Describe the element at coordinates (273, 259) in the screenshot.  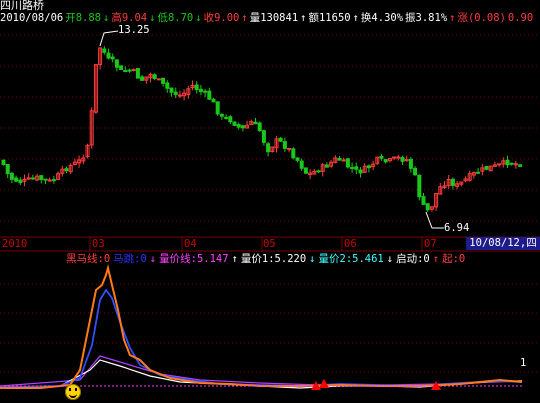
I see `indicator-field-5: 量价1:5.220` at that location.